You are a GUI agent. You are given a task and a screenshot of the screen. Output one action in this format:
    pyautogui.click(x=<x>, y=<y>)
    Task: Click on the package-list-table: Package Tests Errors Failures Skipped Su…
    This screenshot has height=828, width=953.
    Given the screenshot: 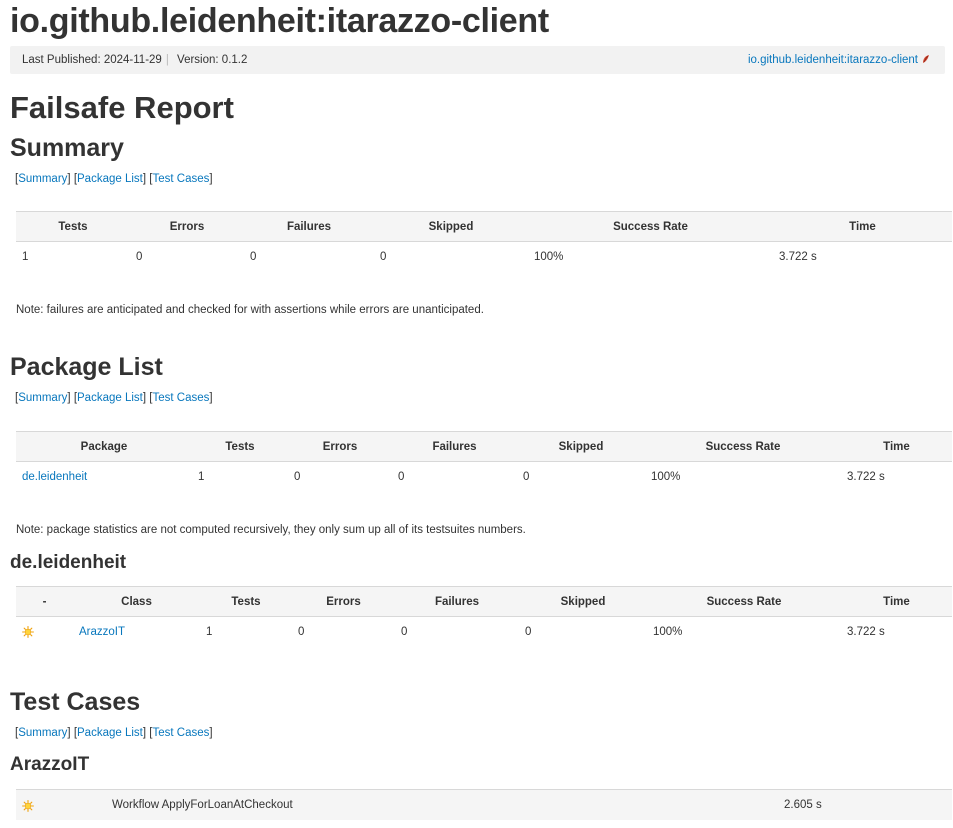 What is the action you would take?
    pyautogui.click(x=484, y=461)
    